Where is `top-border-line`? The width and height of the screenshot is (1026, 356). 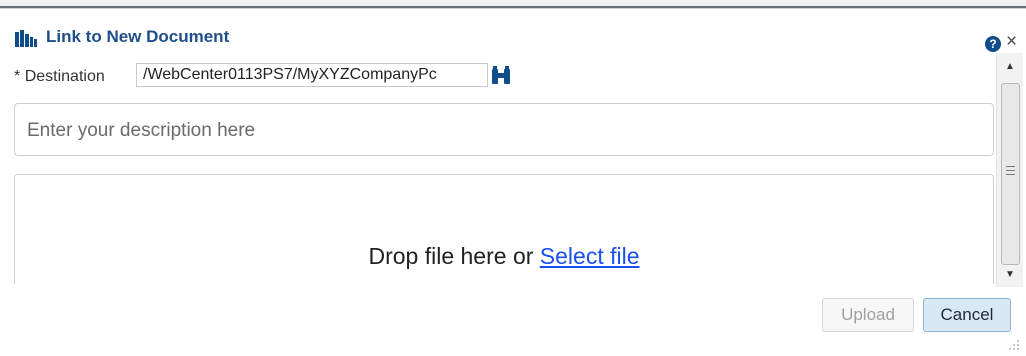 top-border-line is located at coordinates (513, 7).